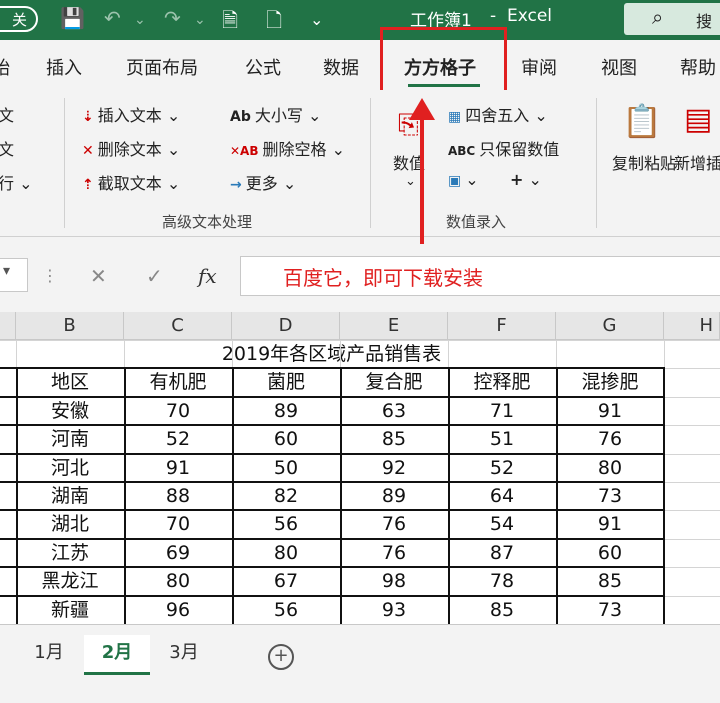 The width and height of the screenshot is (720, 703). I want to click on insert-function-button: fx, so click(207, 276).